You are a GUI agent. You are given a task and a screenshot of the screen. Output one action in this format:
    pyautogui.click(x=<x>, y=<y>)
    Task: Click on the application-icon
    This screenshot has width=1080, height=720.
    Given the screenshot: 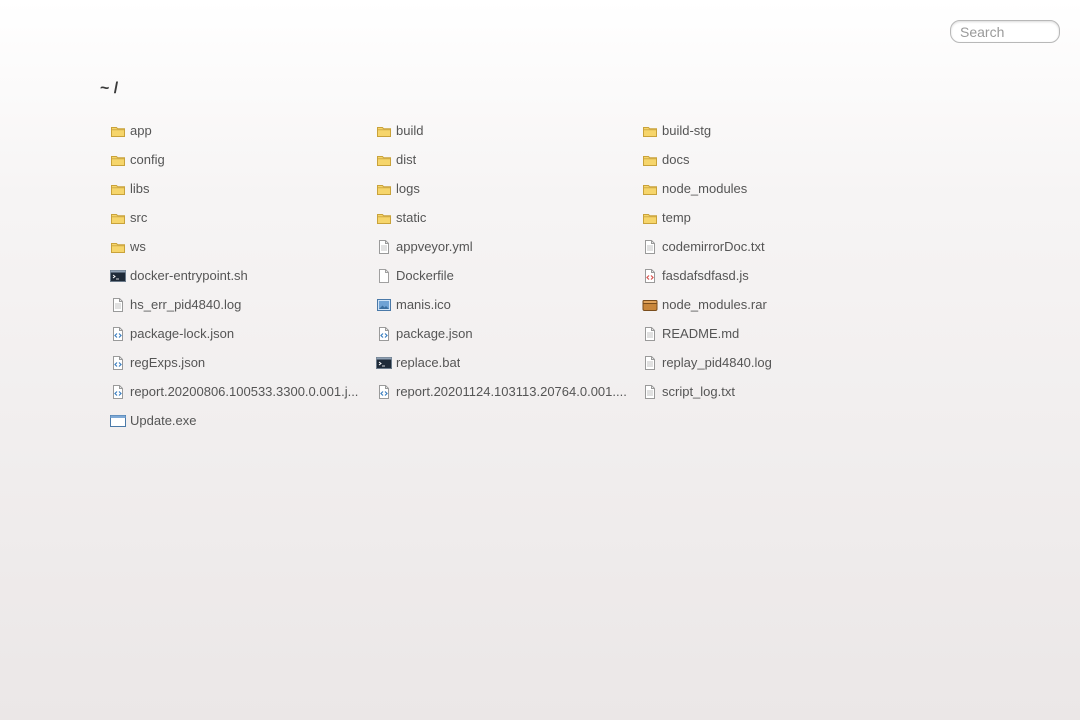 What is the action you would take?
    pyautogui.click(x=118, y=421)
    